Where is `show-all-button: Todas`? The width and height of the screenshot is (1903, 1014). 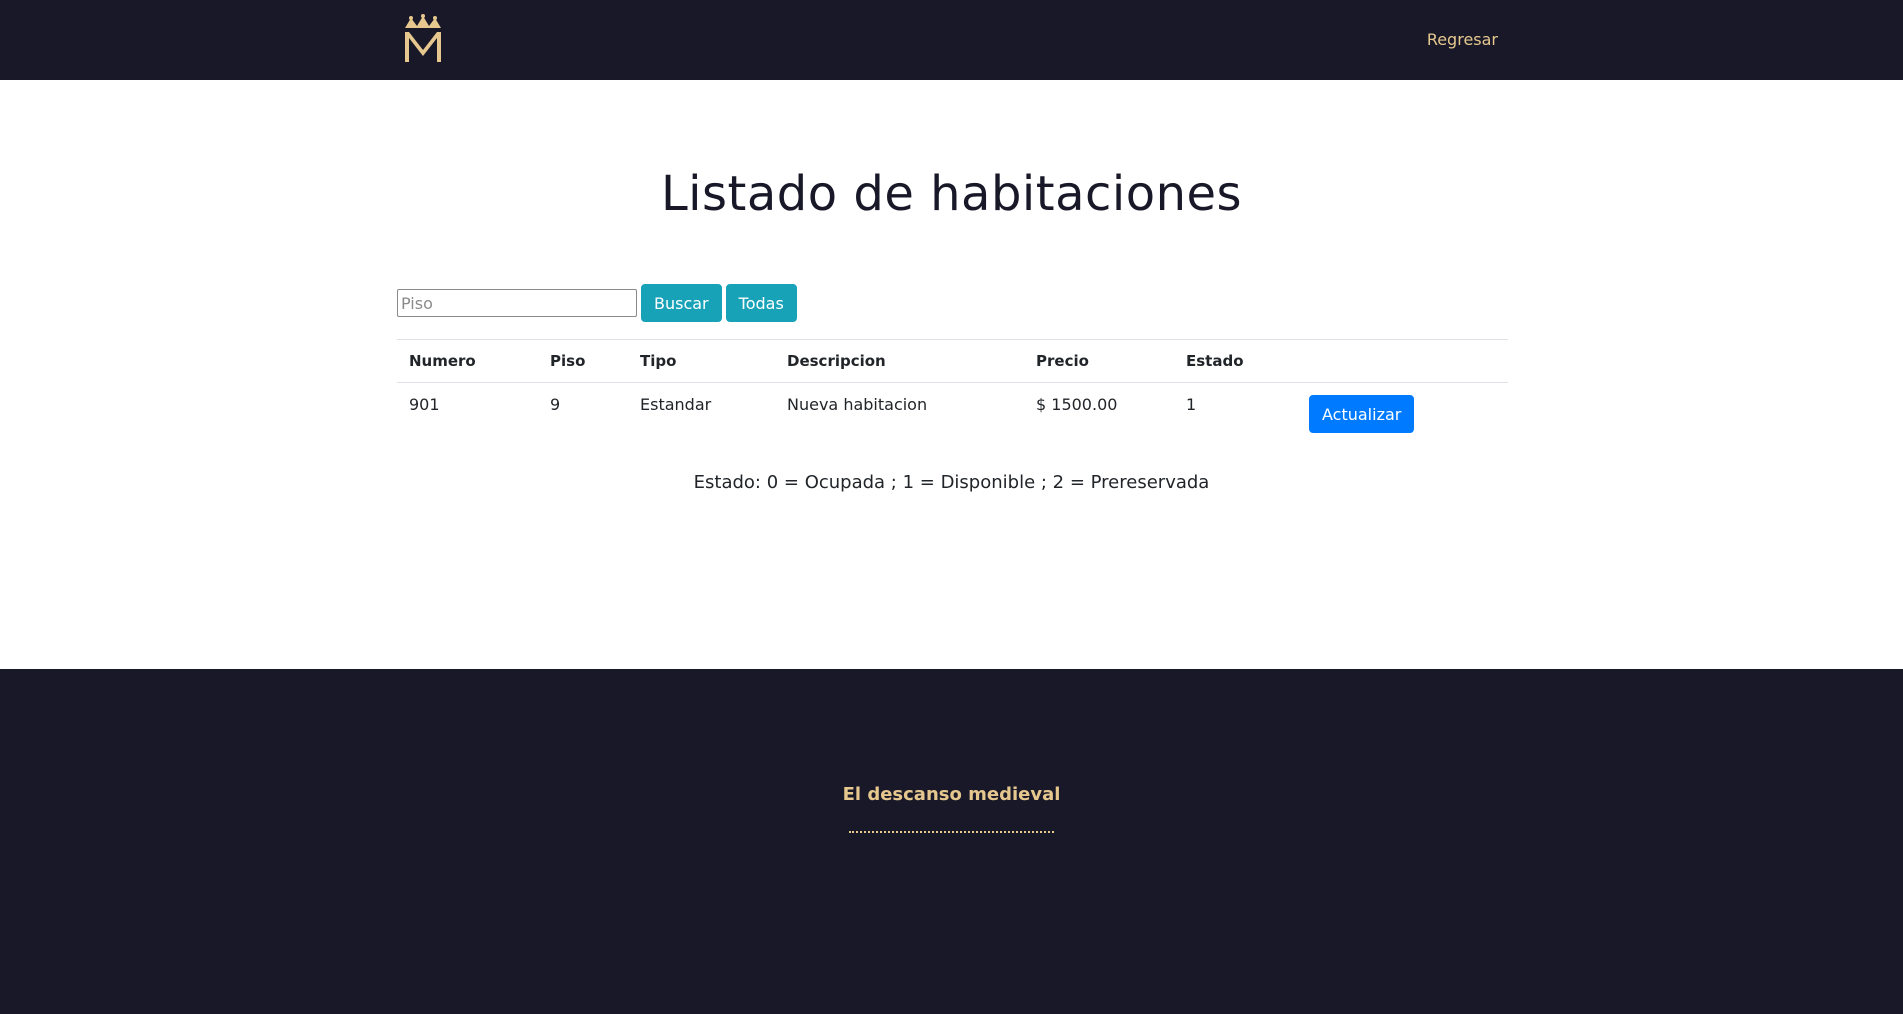 show-all-button: Todas is located at coordinates (761, 303).